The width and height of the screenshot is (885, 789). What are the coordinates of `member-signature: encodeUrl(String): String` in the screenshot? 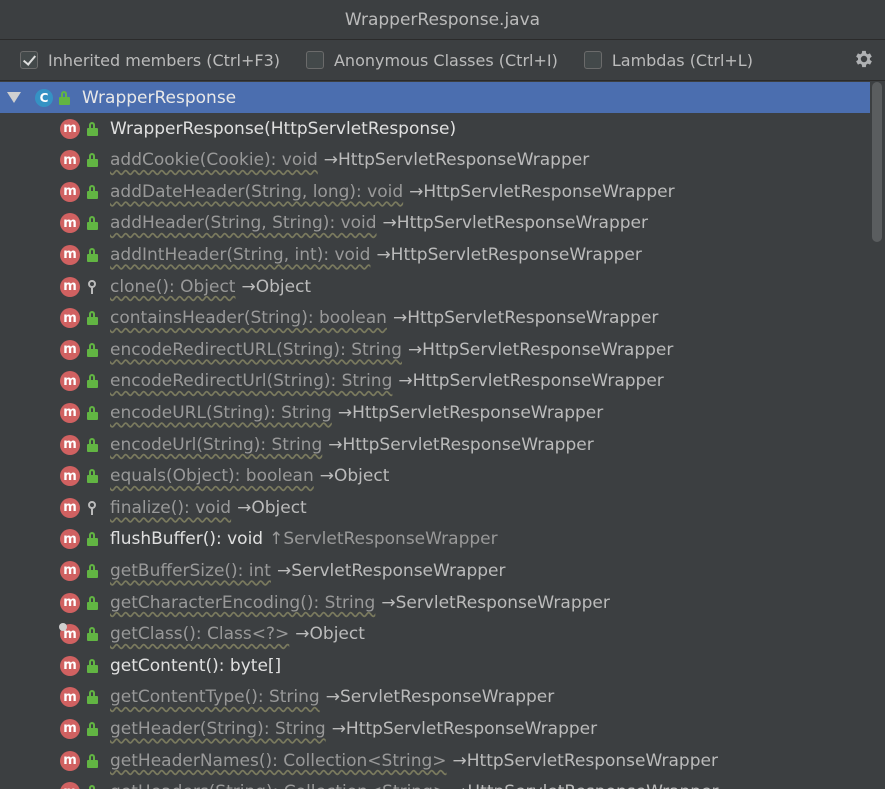 It's located at (216, 444).